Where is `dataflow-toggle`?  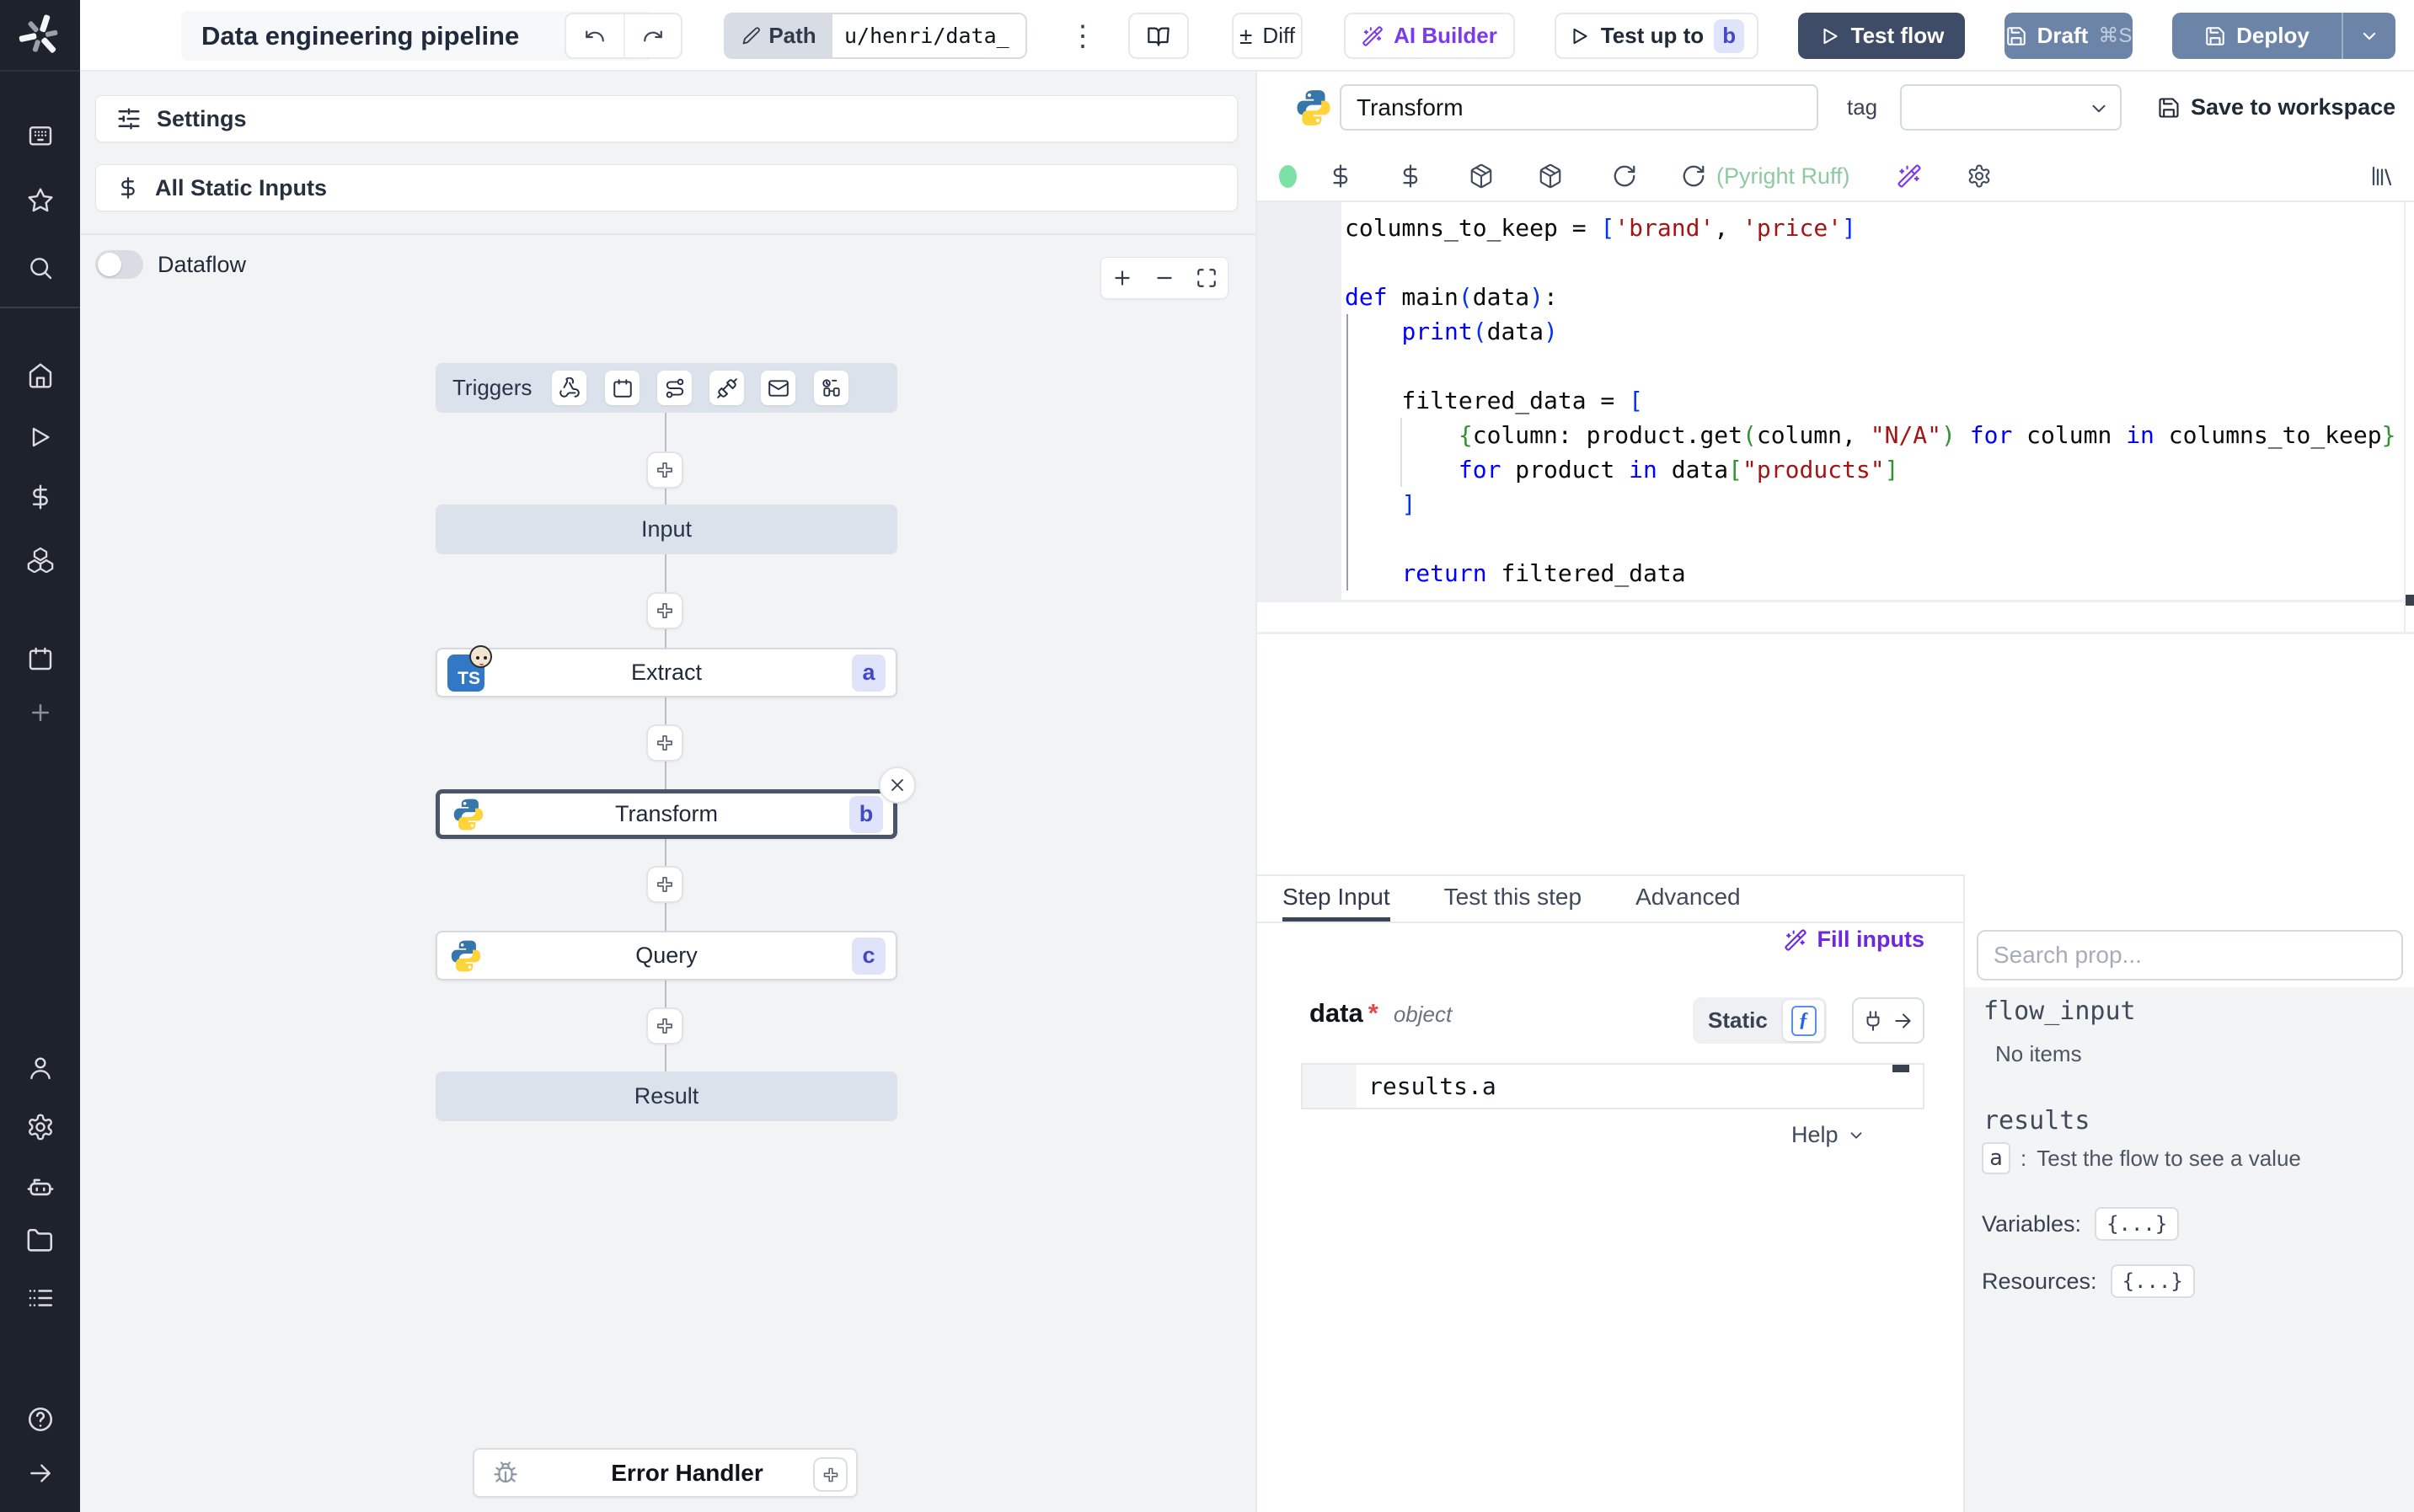 dataflow-toggle is located at coordinates (119, 264).